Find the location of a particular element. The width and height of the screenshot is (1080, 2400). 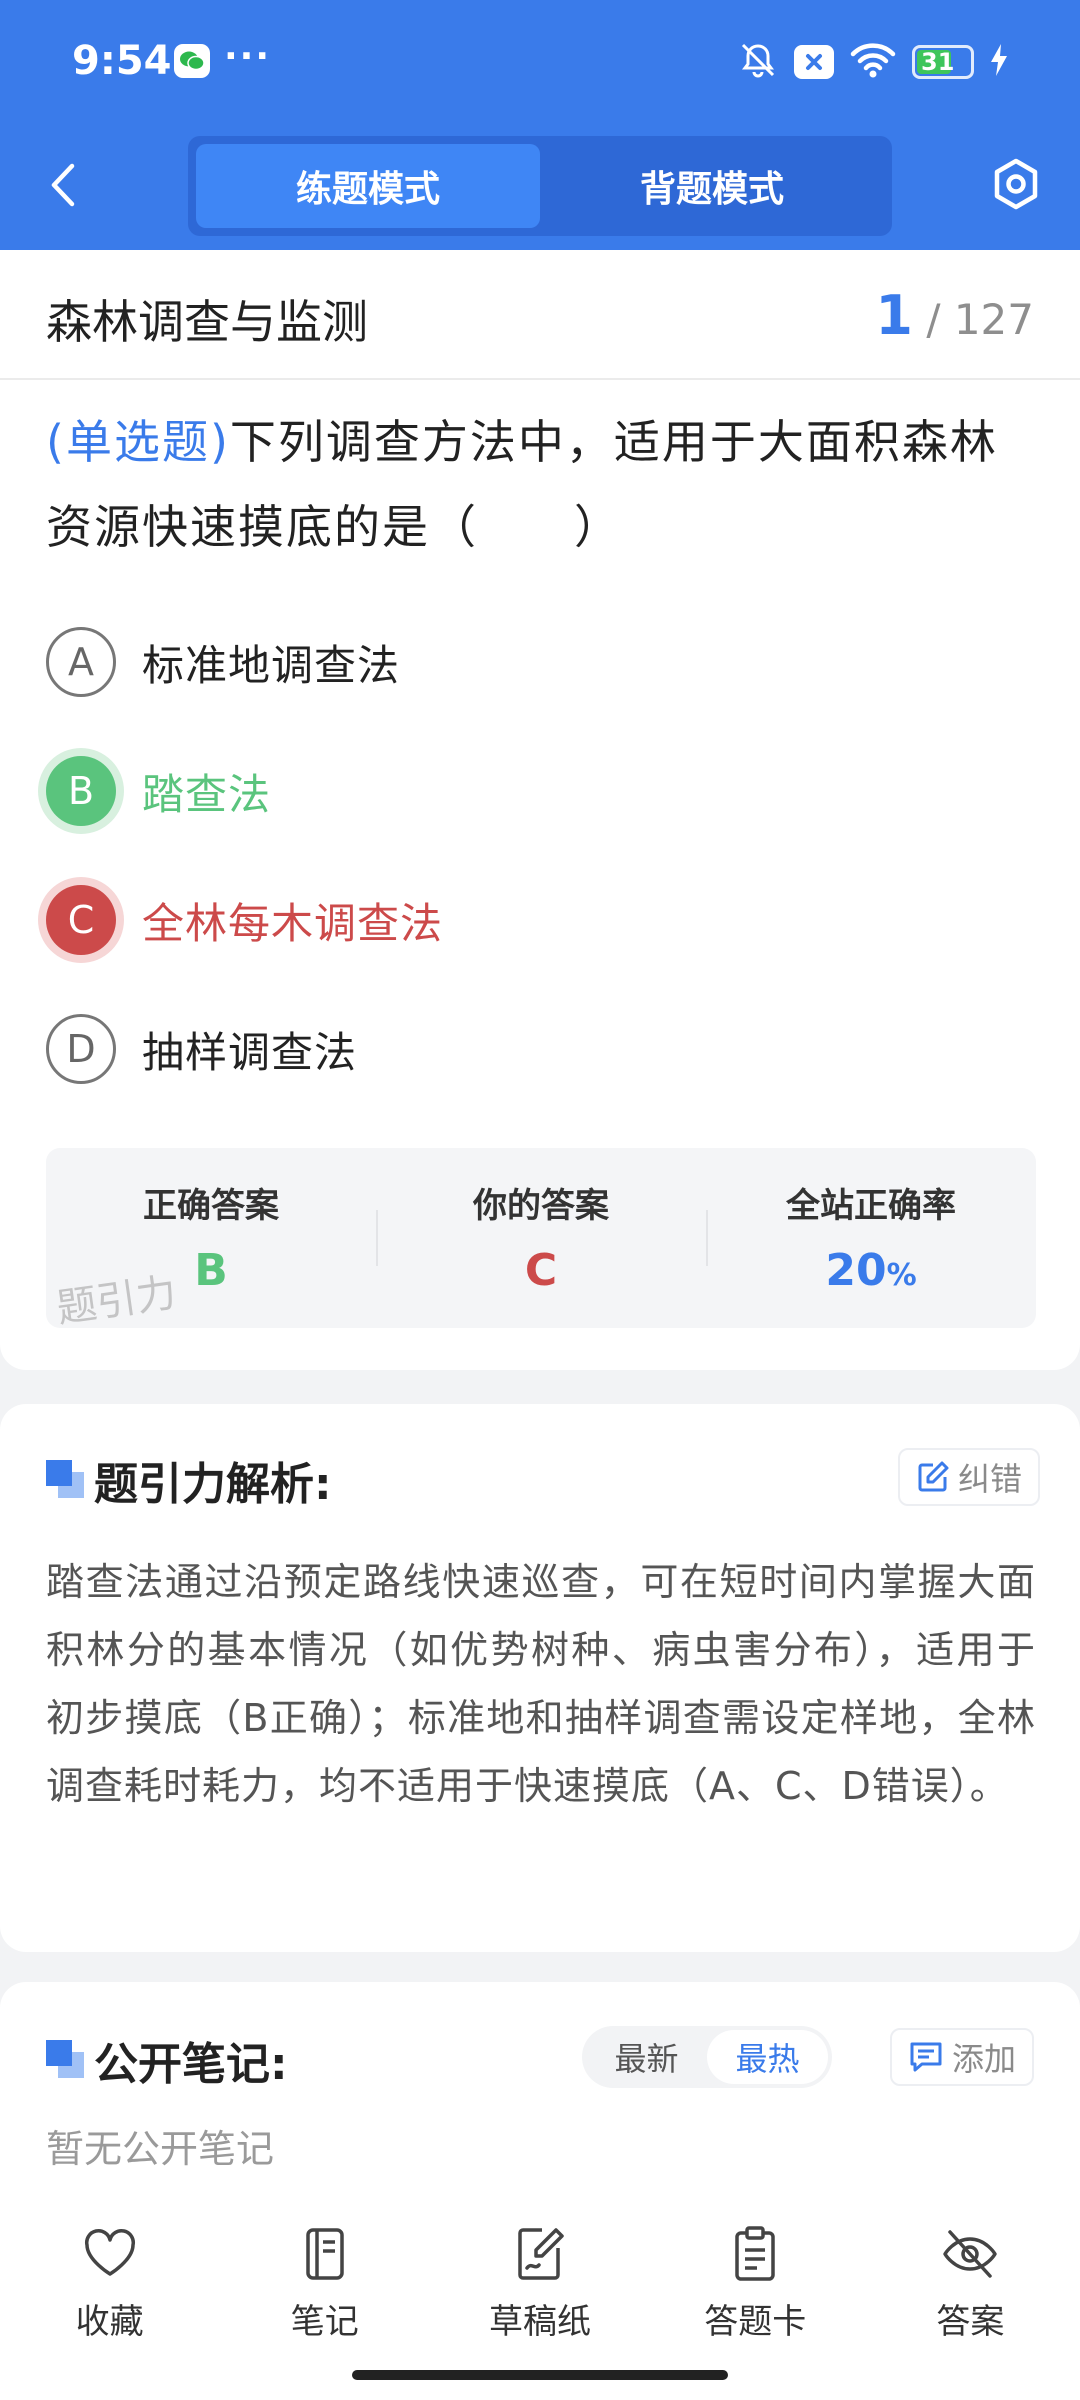

answer-sheet-icon is located at coordinates (755, 2253).